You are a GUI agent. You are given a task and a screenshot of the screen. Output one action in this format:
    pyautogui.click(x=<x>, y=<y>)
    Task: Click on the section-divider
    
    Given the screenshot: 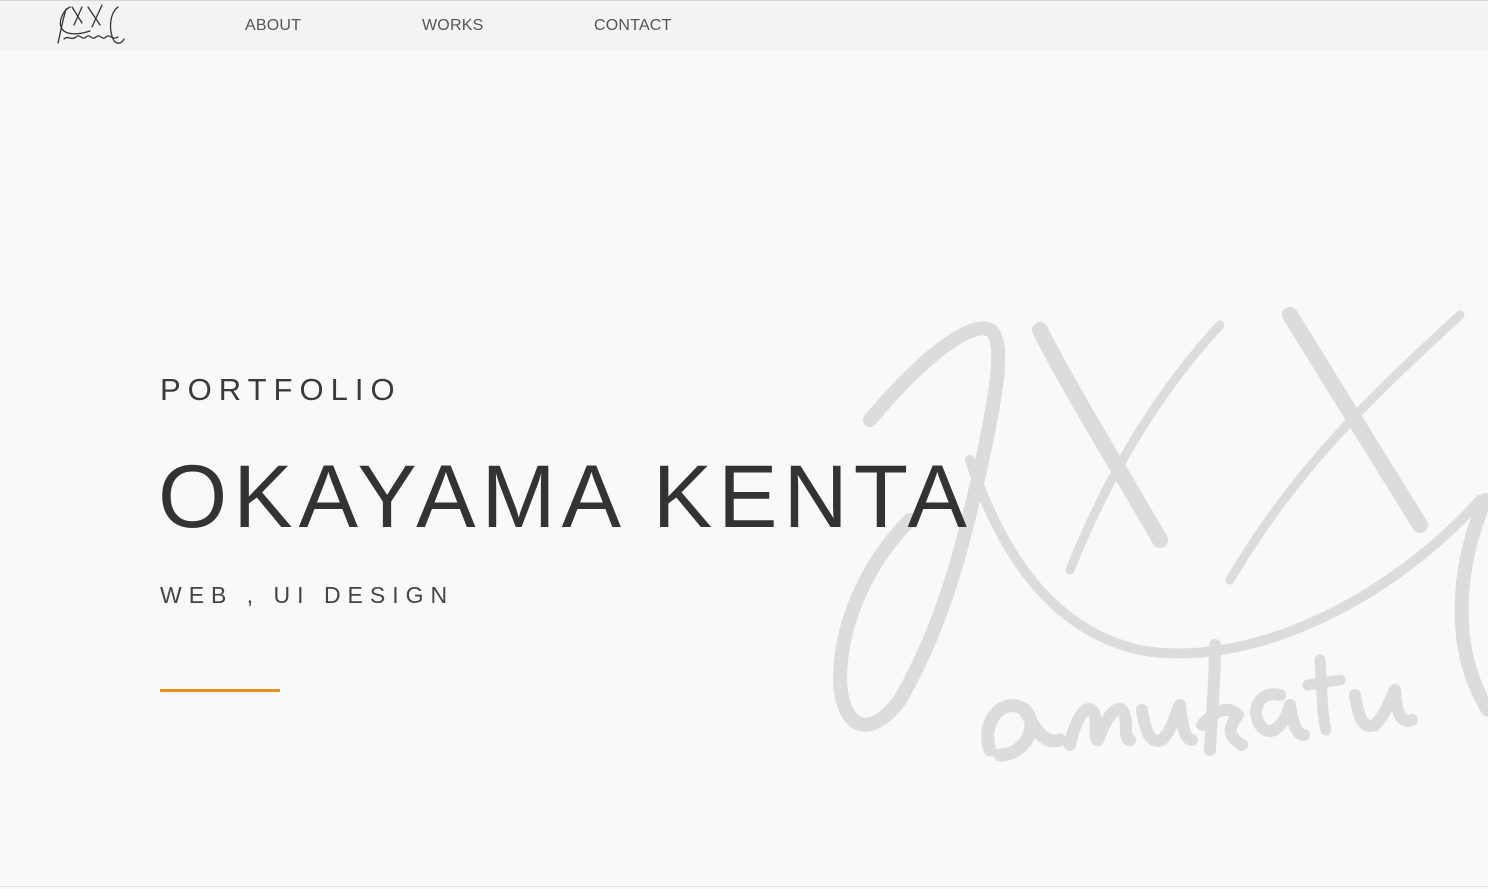 What is the action you would take?
    pyautogui.click(x=744, y=886)
    